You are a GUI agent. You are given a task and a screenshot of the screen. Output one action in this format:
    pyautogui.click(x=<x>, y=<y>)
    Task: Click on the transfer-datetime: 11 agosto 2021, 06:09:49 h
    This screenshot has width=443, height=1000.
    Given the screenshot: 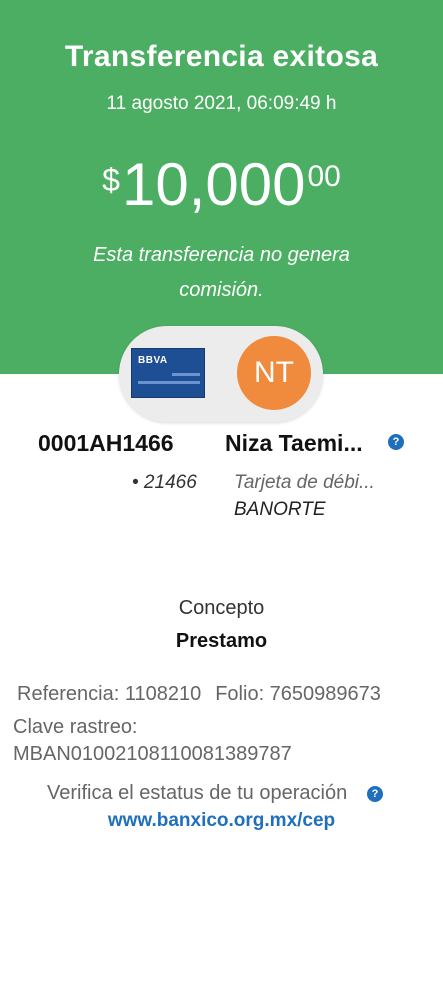 What is the action you would take?
    pyautogui.click(x=221, y=103)
    